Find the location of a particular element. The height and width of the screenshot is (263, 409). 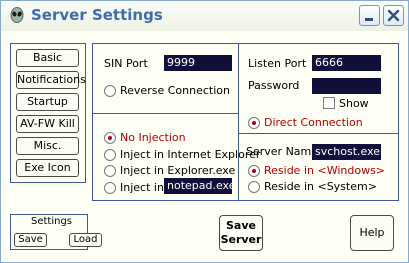

title-bar: Server Settings is located at coordinates (204, 16).